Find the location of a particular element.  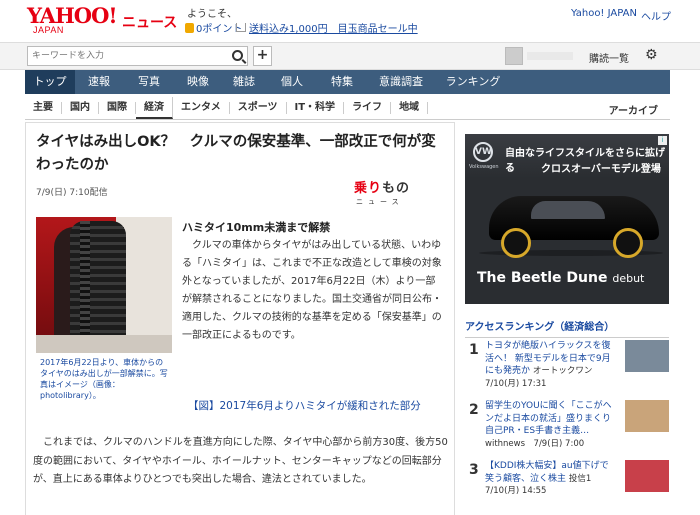

subnav-item-entertainment: エンタメ is located at coordinates (201, 107).